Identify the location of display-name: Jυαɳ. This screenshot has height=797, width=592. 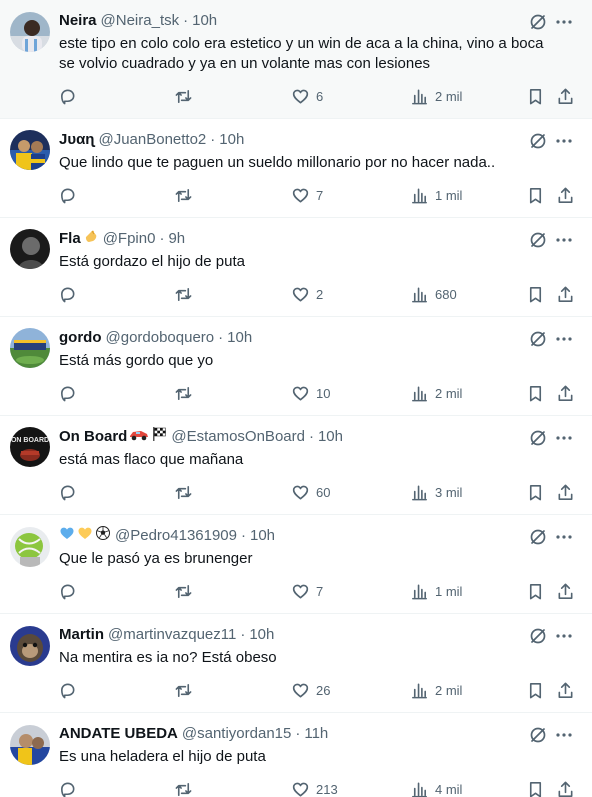
(76, 140).